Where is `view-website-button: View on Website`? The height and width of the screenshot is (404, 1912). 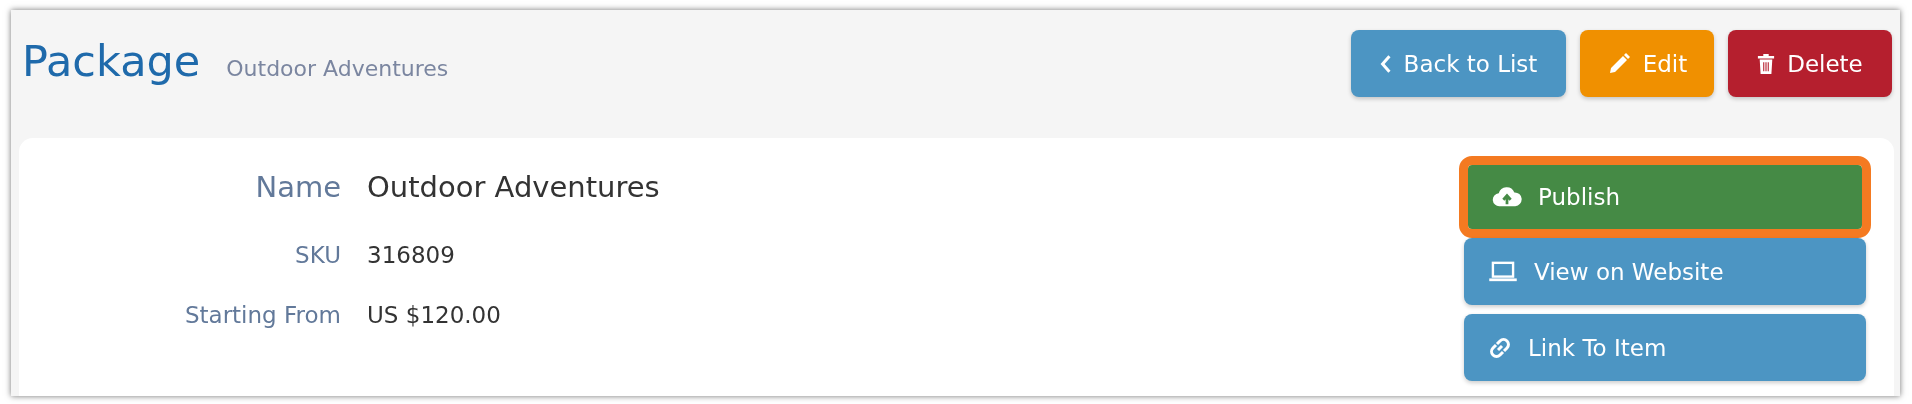 view-website-button: View on Website is located at coordinates (1665, 271).